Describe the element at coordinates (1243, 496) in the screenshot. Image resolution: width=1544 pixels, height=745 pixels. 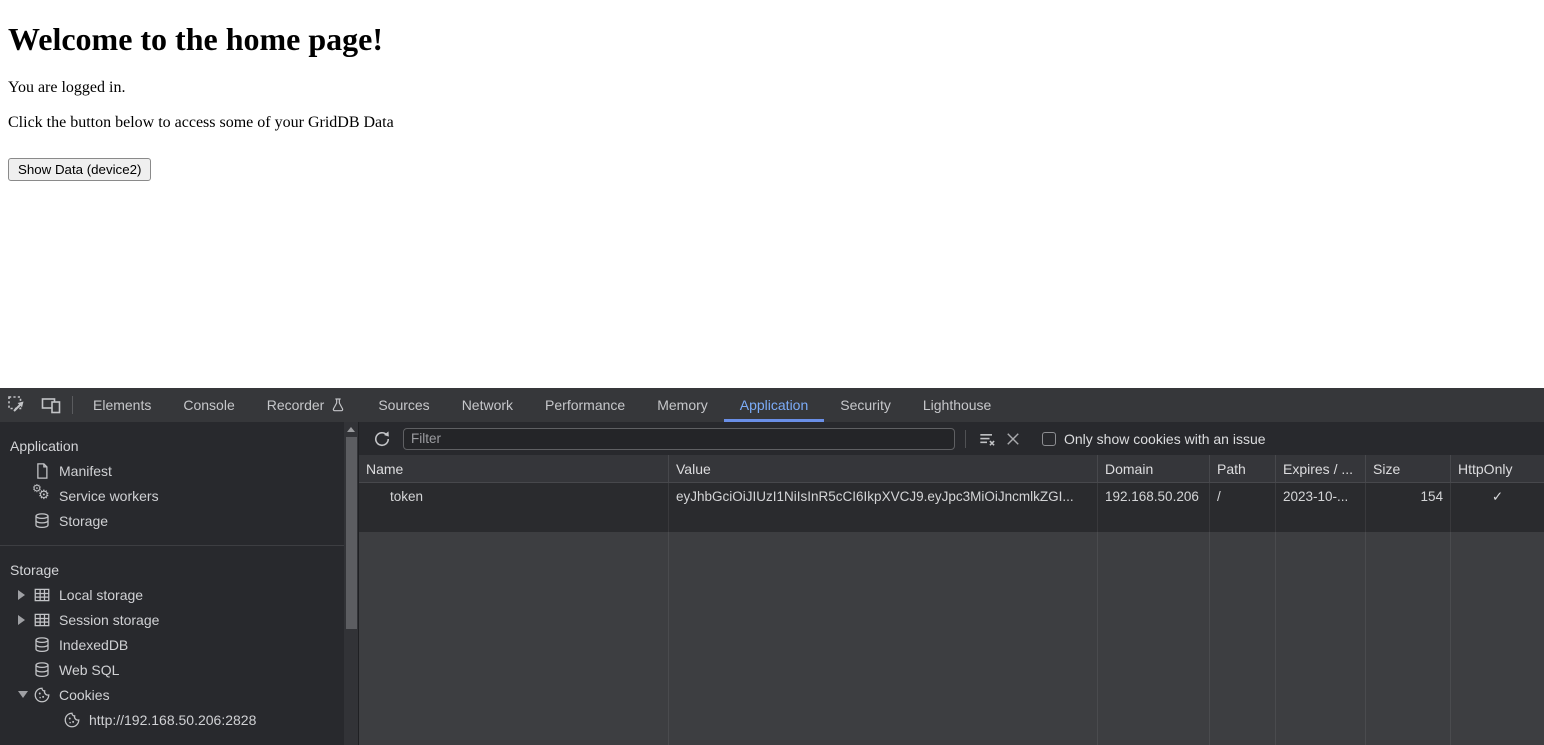
I see `cookie-path-cell: /` at that location.